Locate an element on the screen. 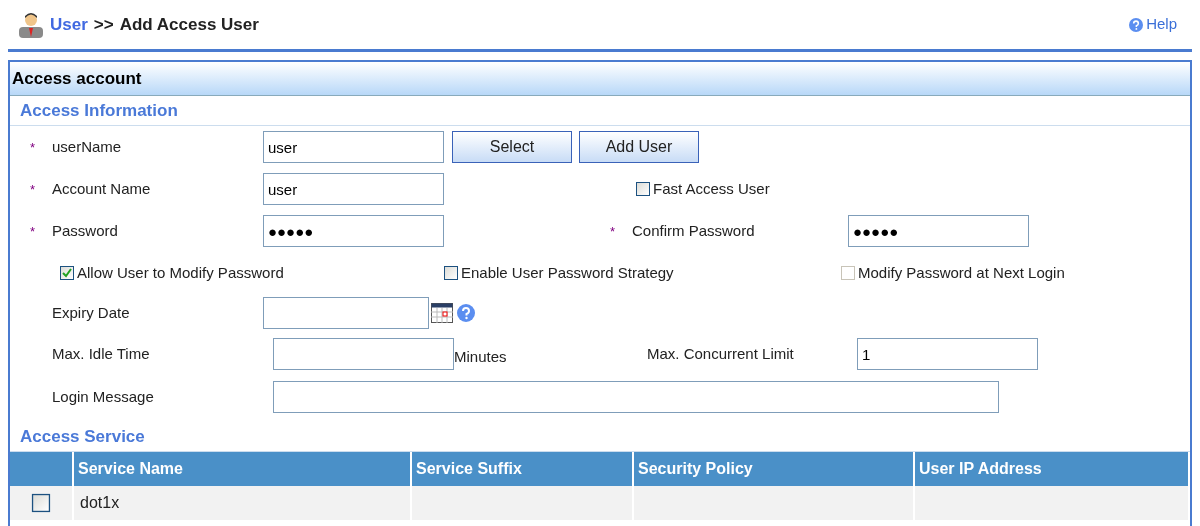 The height and width of the screenshot is (526, 1200). calendar-icon is located at coordinates (442, 313).